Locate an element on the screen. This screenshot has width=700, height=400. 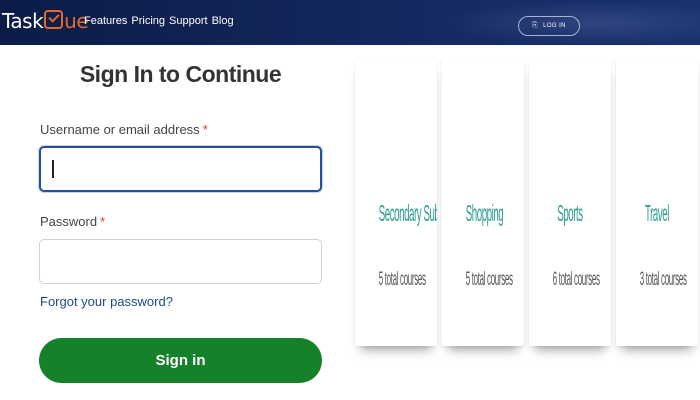
main-nav: Features Pricing Support Blog is located at coordinates (159, 21).